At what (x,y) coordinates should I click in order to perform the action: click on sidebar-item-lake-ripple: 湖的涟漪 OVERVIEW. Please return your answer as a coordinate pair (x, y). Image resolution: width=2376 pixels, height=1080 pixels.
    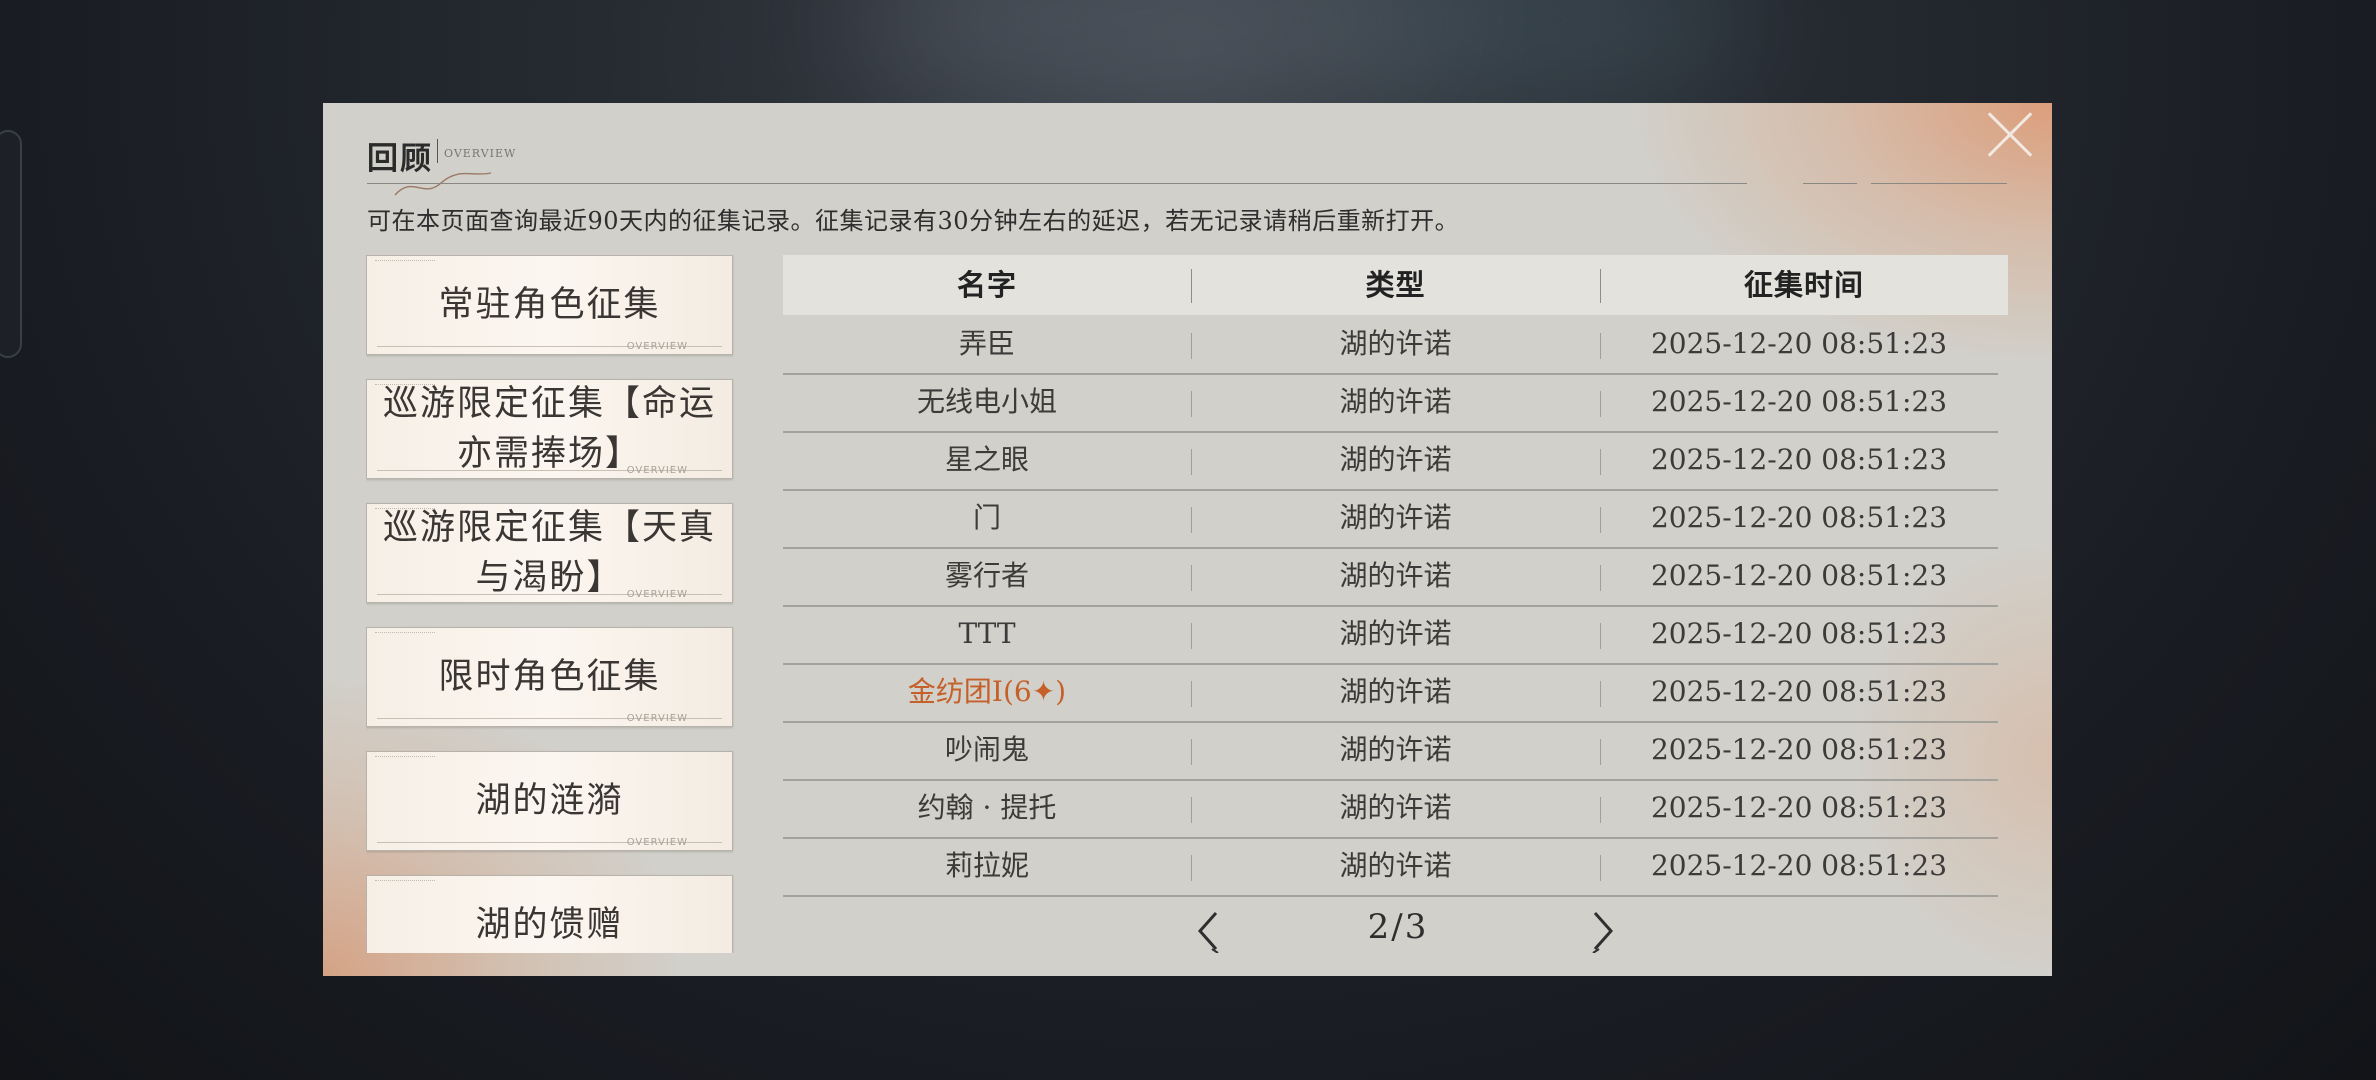
    Looking at the image, I should click on (549, 801).